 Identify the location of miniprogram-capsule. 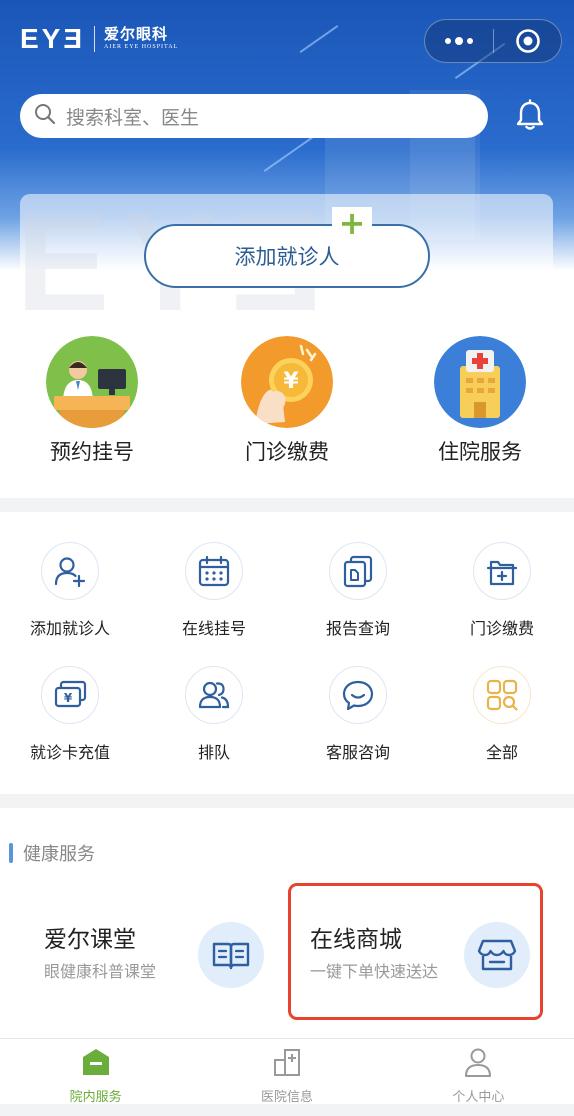
(493, 41).